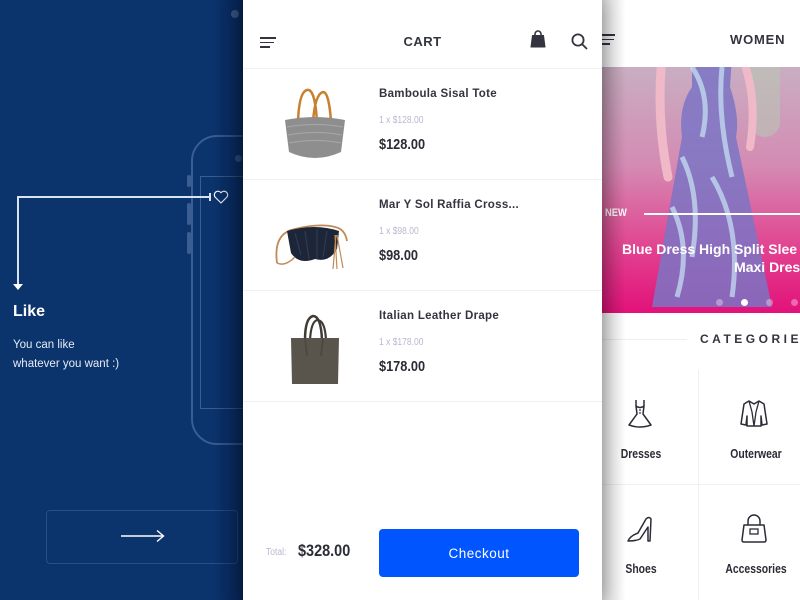 The image size is (800, 600). Describe the element at coordinates (422, 41) in the screenshot. I see `page-title: CART` at that location.